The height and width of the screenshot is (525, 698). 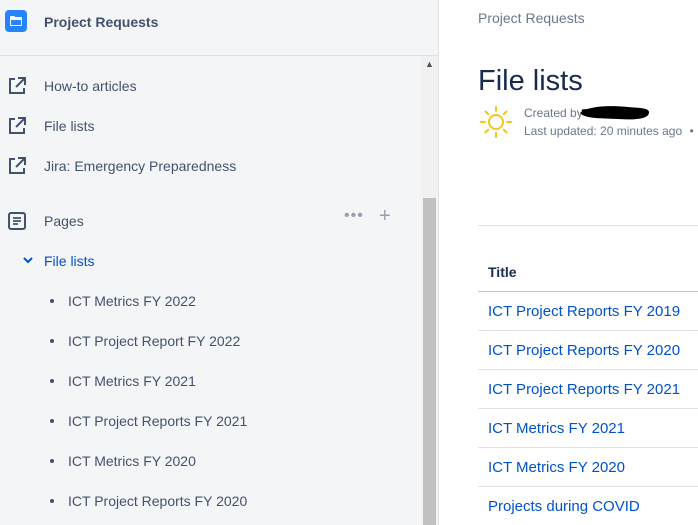 I want to click on page-title: File lists, so click(x=530, y=81).